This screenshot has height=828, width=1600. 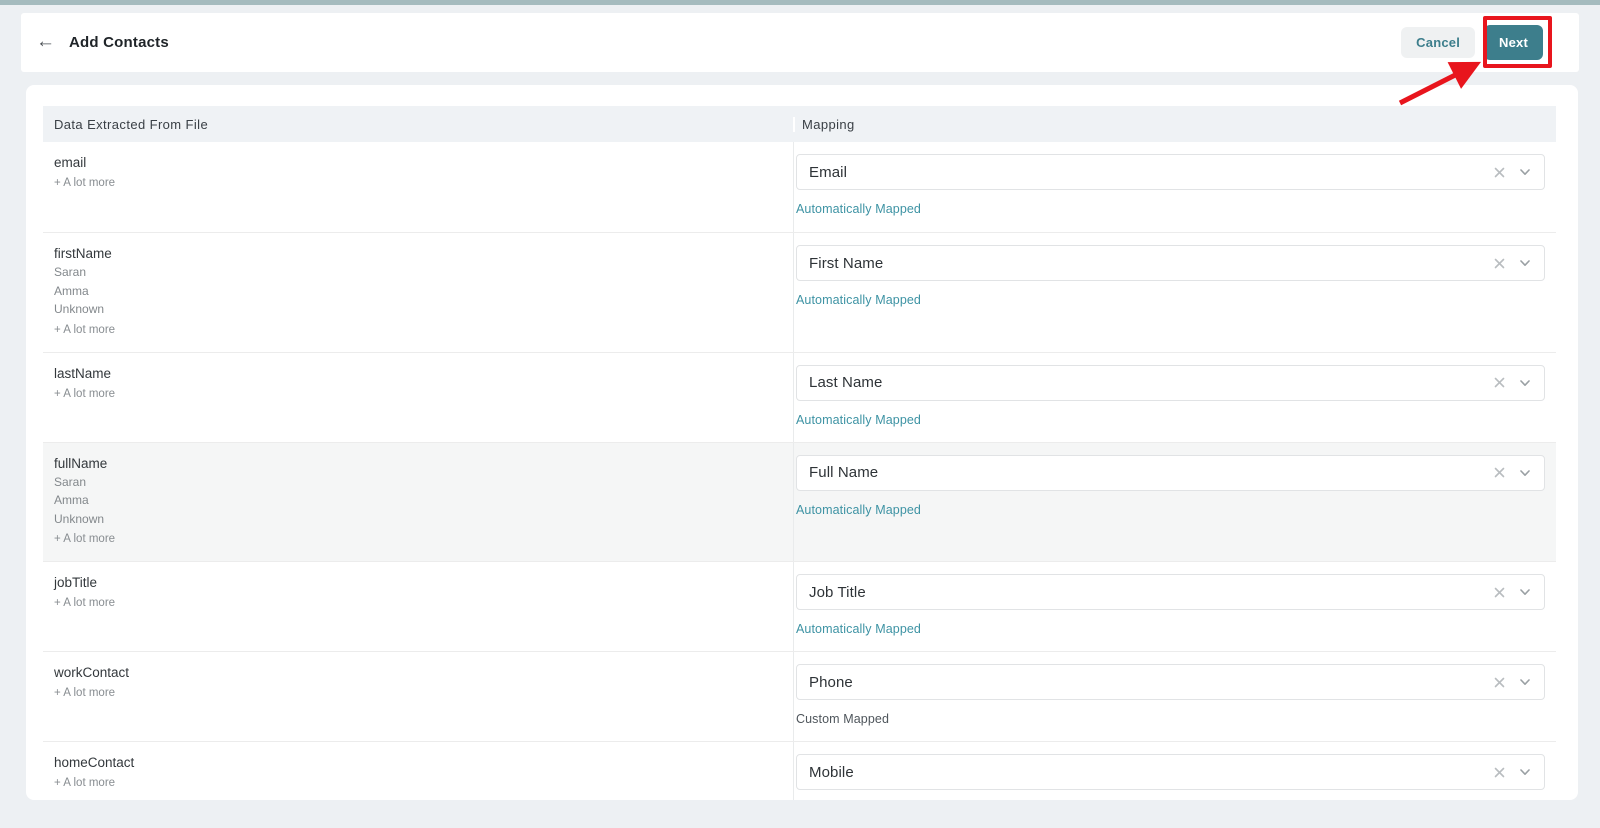 I want to click on mapping-select: Phone, so click(x=1170, y=682).